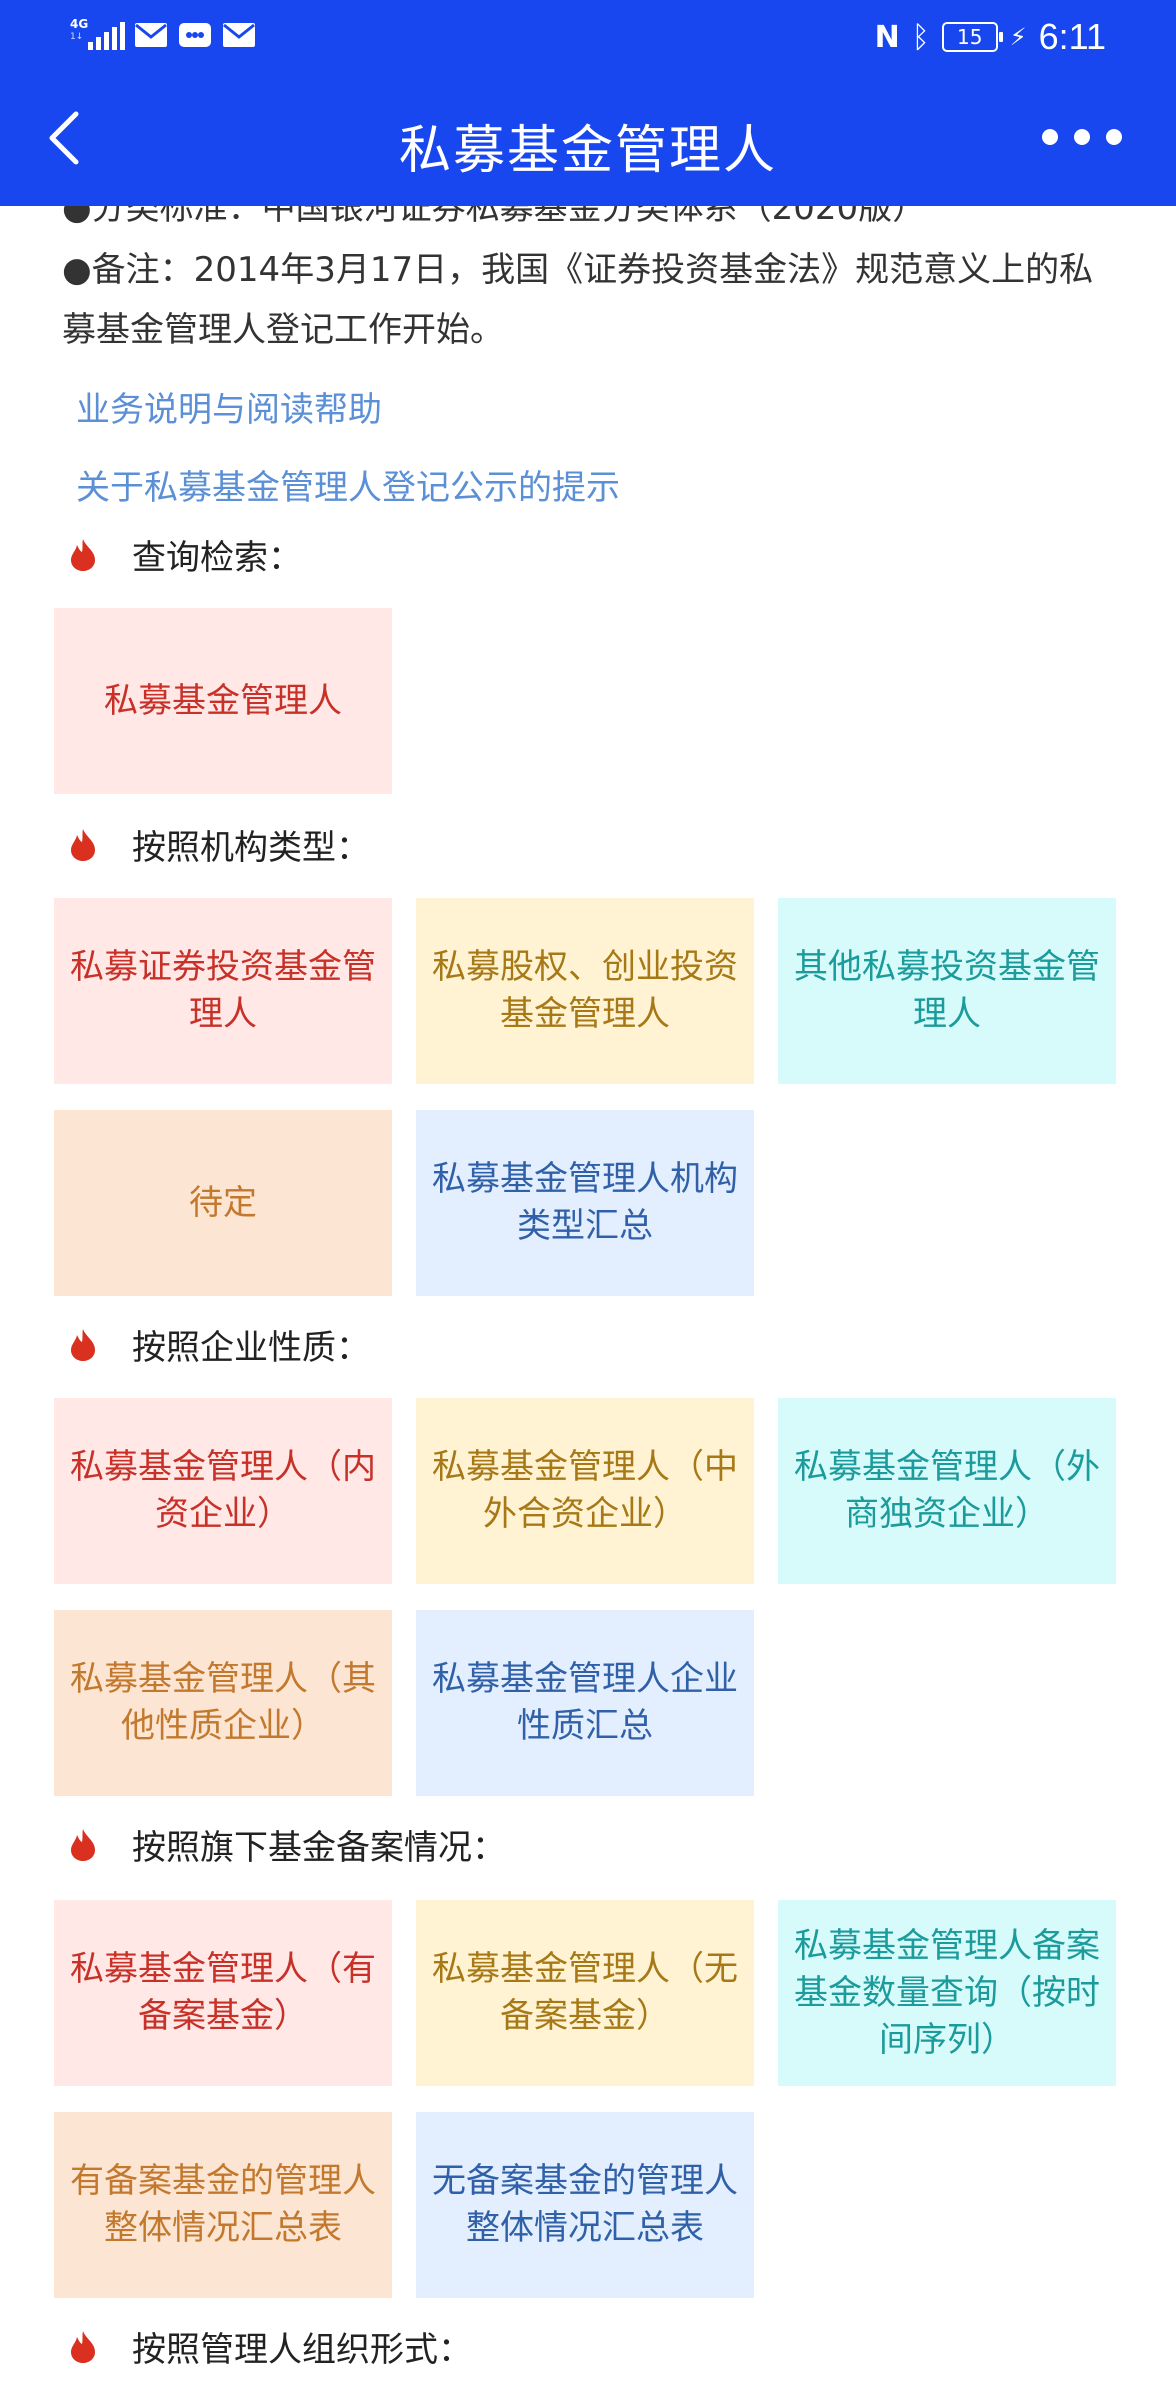 The width and height of the screenshot is (1176, 2400). I want to click on tile-domestic-enterprise: 私募基金管理人（内资企业）, so click(223, 1491).